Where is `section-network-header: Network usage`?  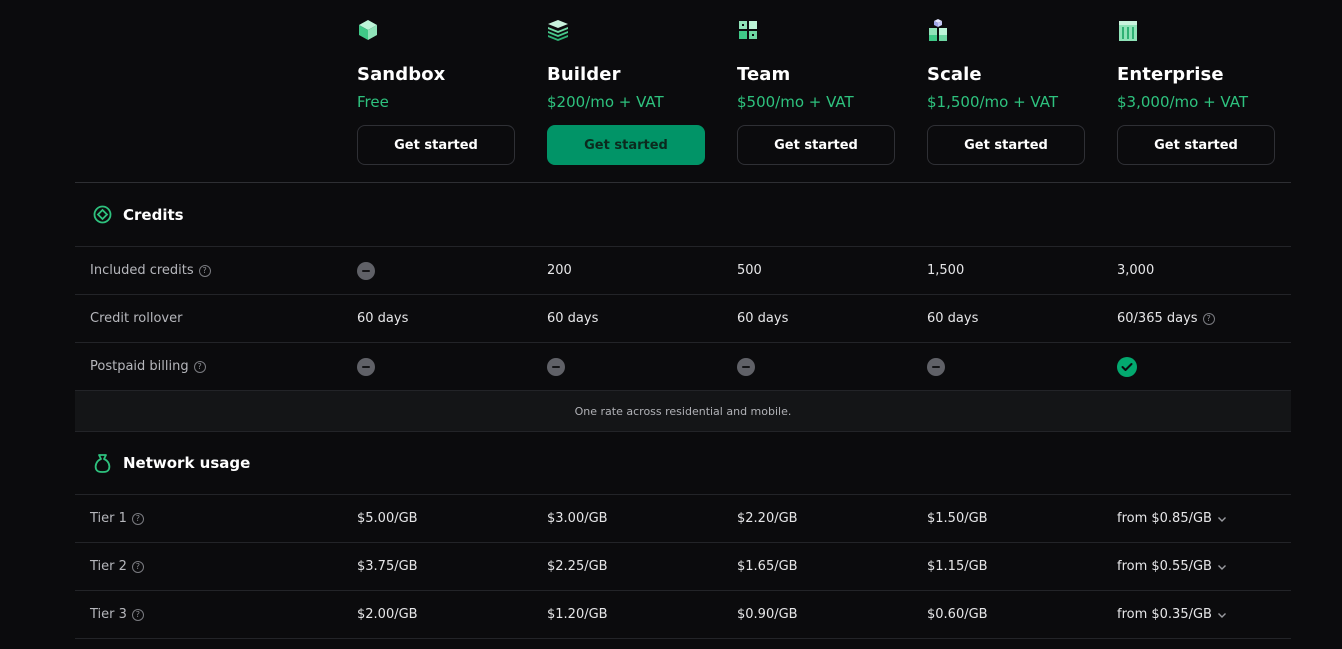
section-network-header: Network usage is located at coordinates (171, 463).